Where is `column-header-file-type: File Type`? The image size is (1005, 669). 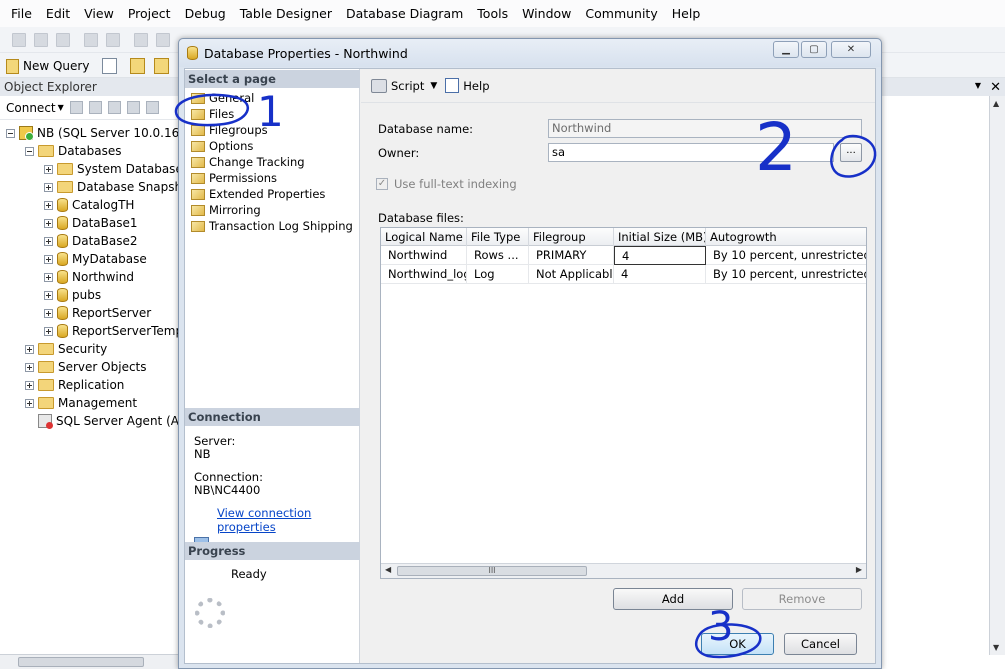
column-header-file-type: File Type is located at coordinates (498, 237).